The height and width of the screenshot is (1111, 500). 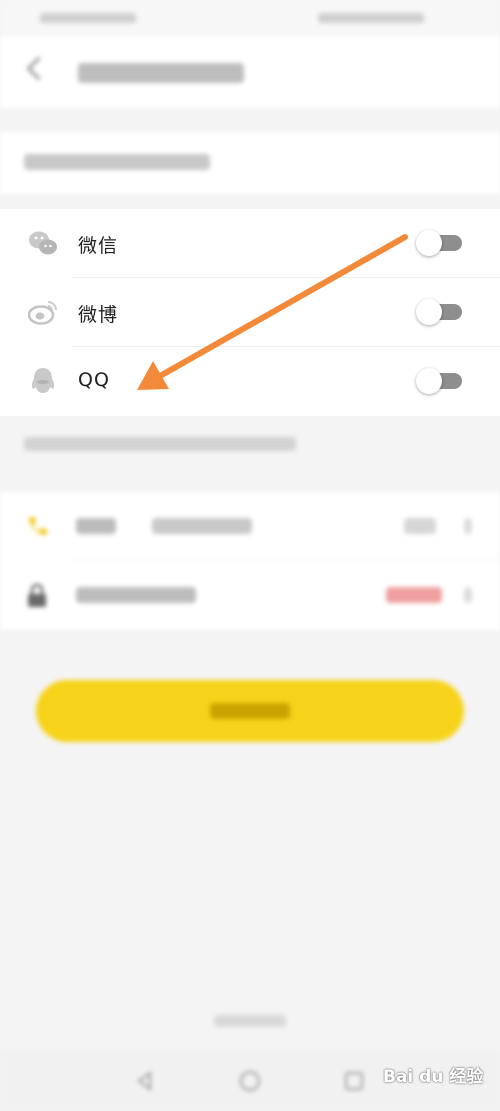 I want to click on nav-recents-icon, so click(x=354, y=1081).